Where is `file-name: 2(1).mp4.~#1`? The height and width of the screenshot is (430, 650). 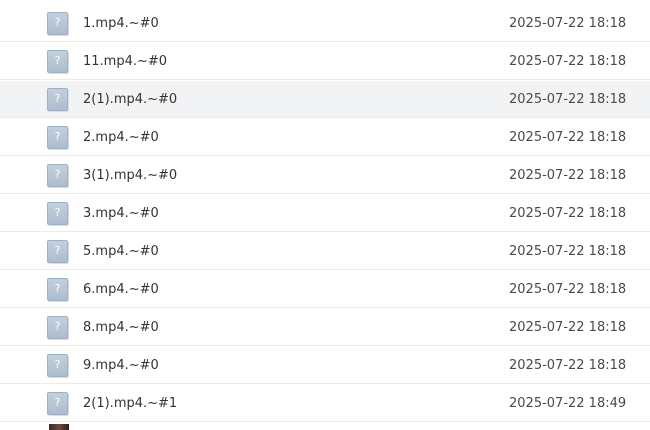 file-name: 2(1).mp4.~#1 is located at coordinates (130, 403).